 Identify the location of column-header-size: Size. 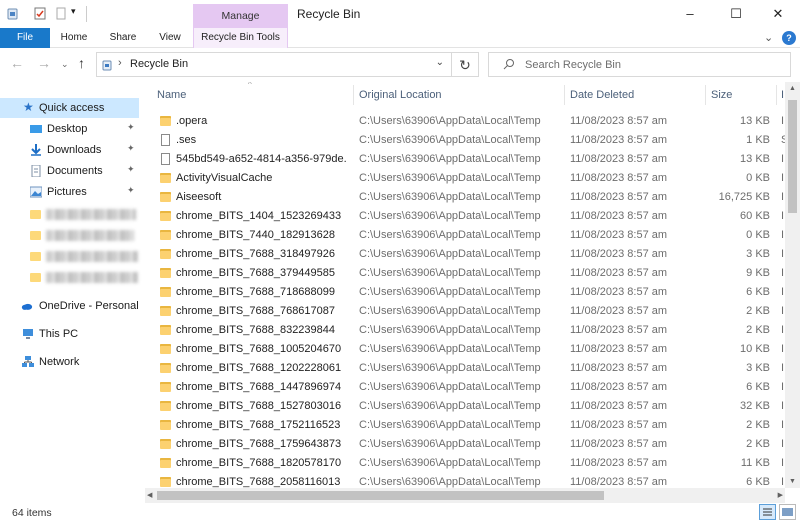
(721, 95).